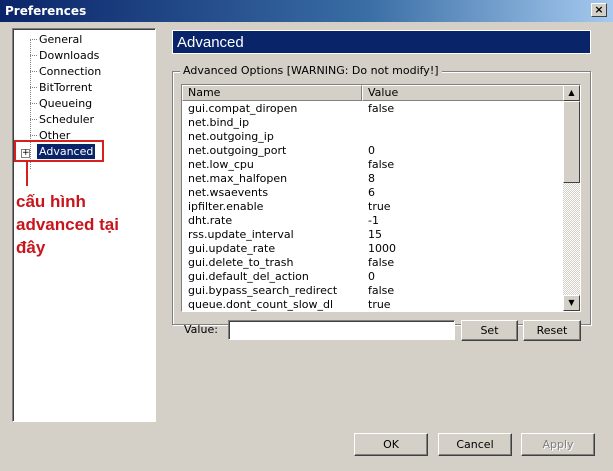  What do you see at coordinates (232, 248) in the screenshot?
I see `option-name: gui.update_rate` at bounding box center [232, 248].